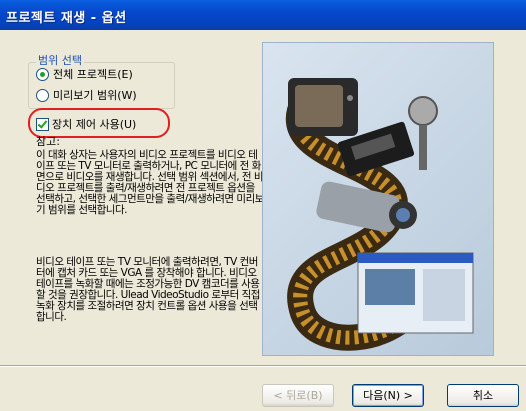 This screenshot has height=411, width=526. I want to click on radio-unselected-icon, so click(42, 95).